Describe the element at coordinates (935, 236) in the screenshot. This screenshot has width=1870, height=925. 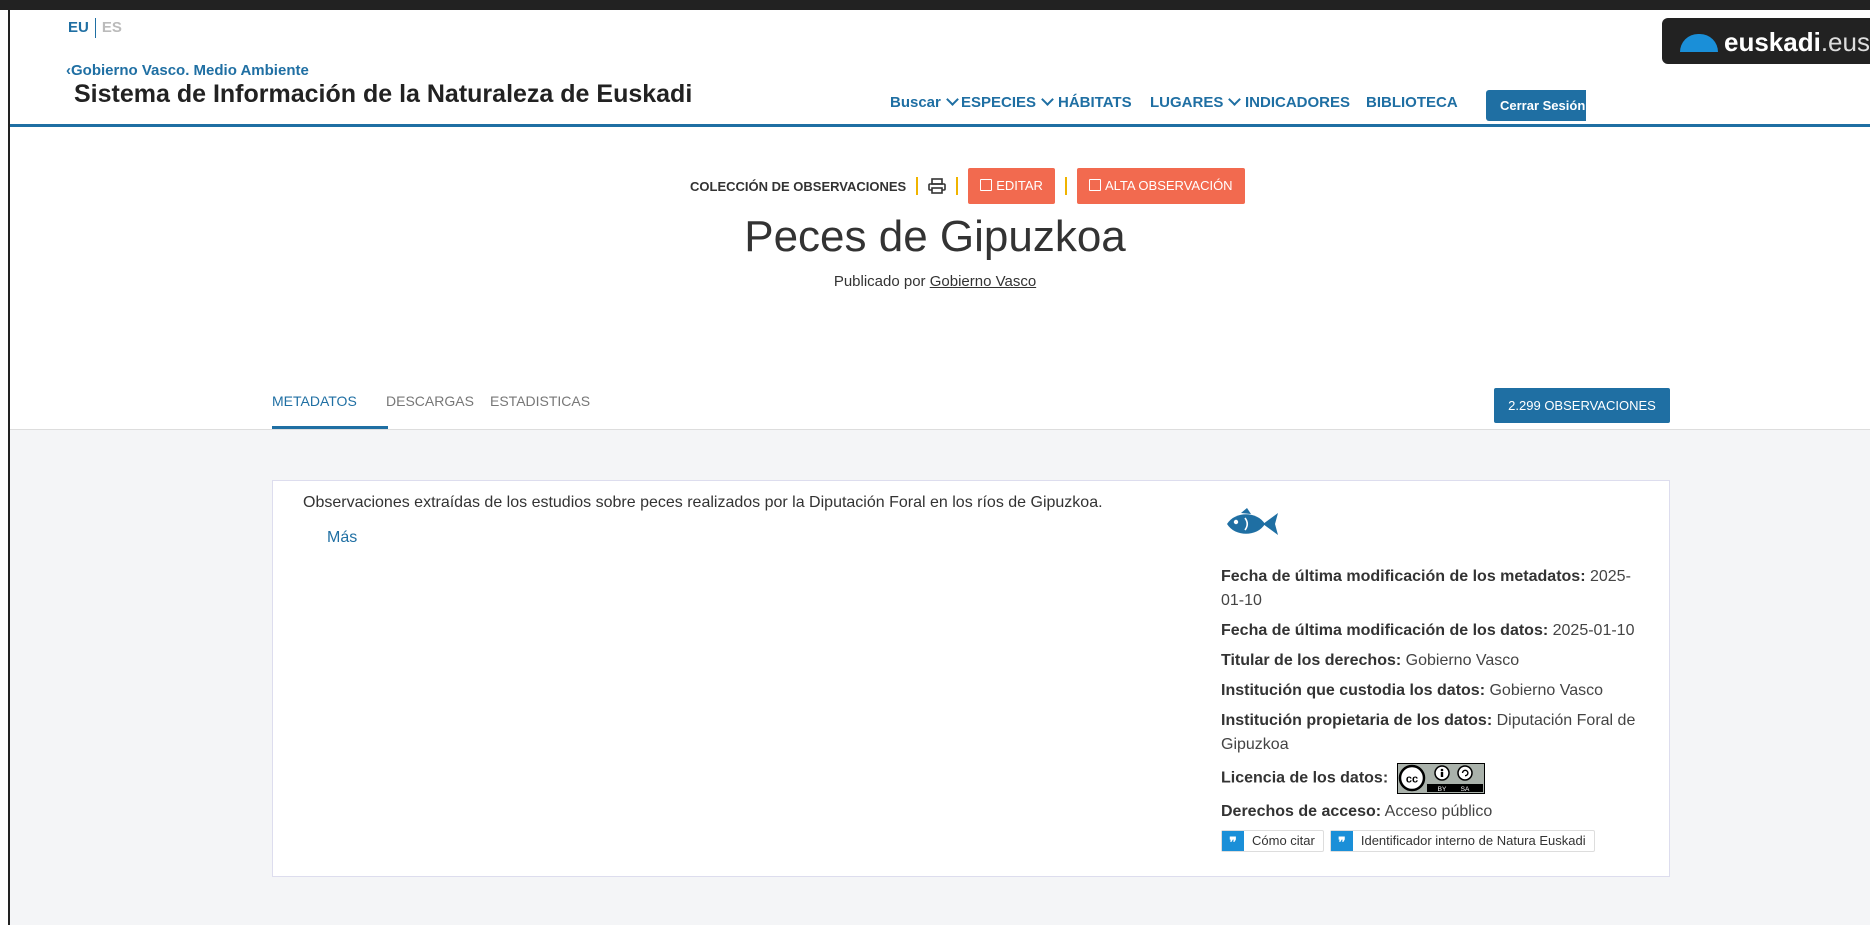
I see `page-title: Peces de Gipuzkoa` at that location.